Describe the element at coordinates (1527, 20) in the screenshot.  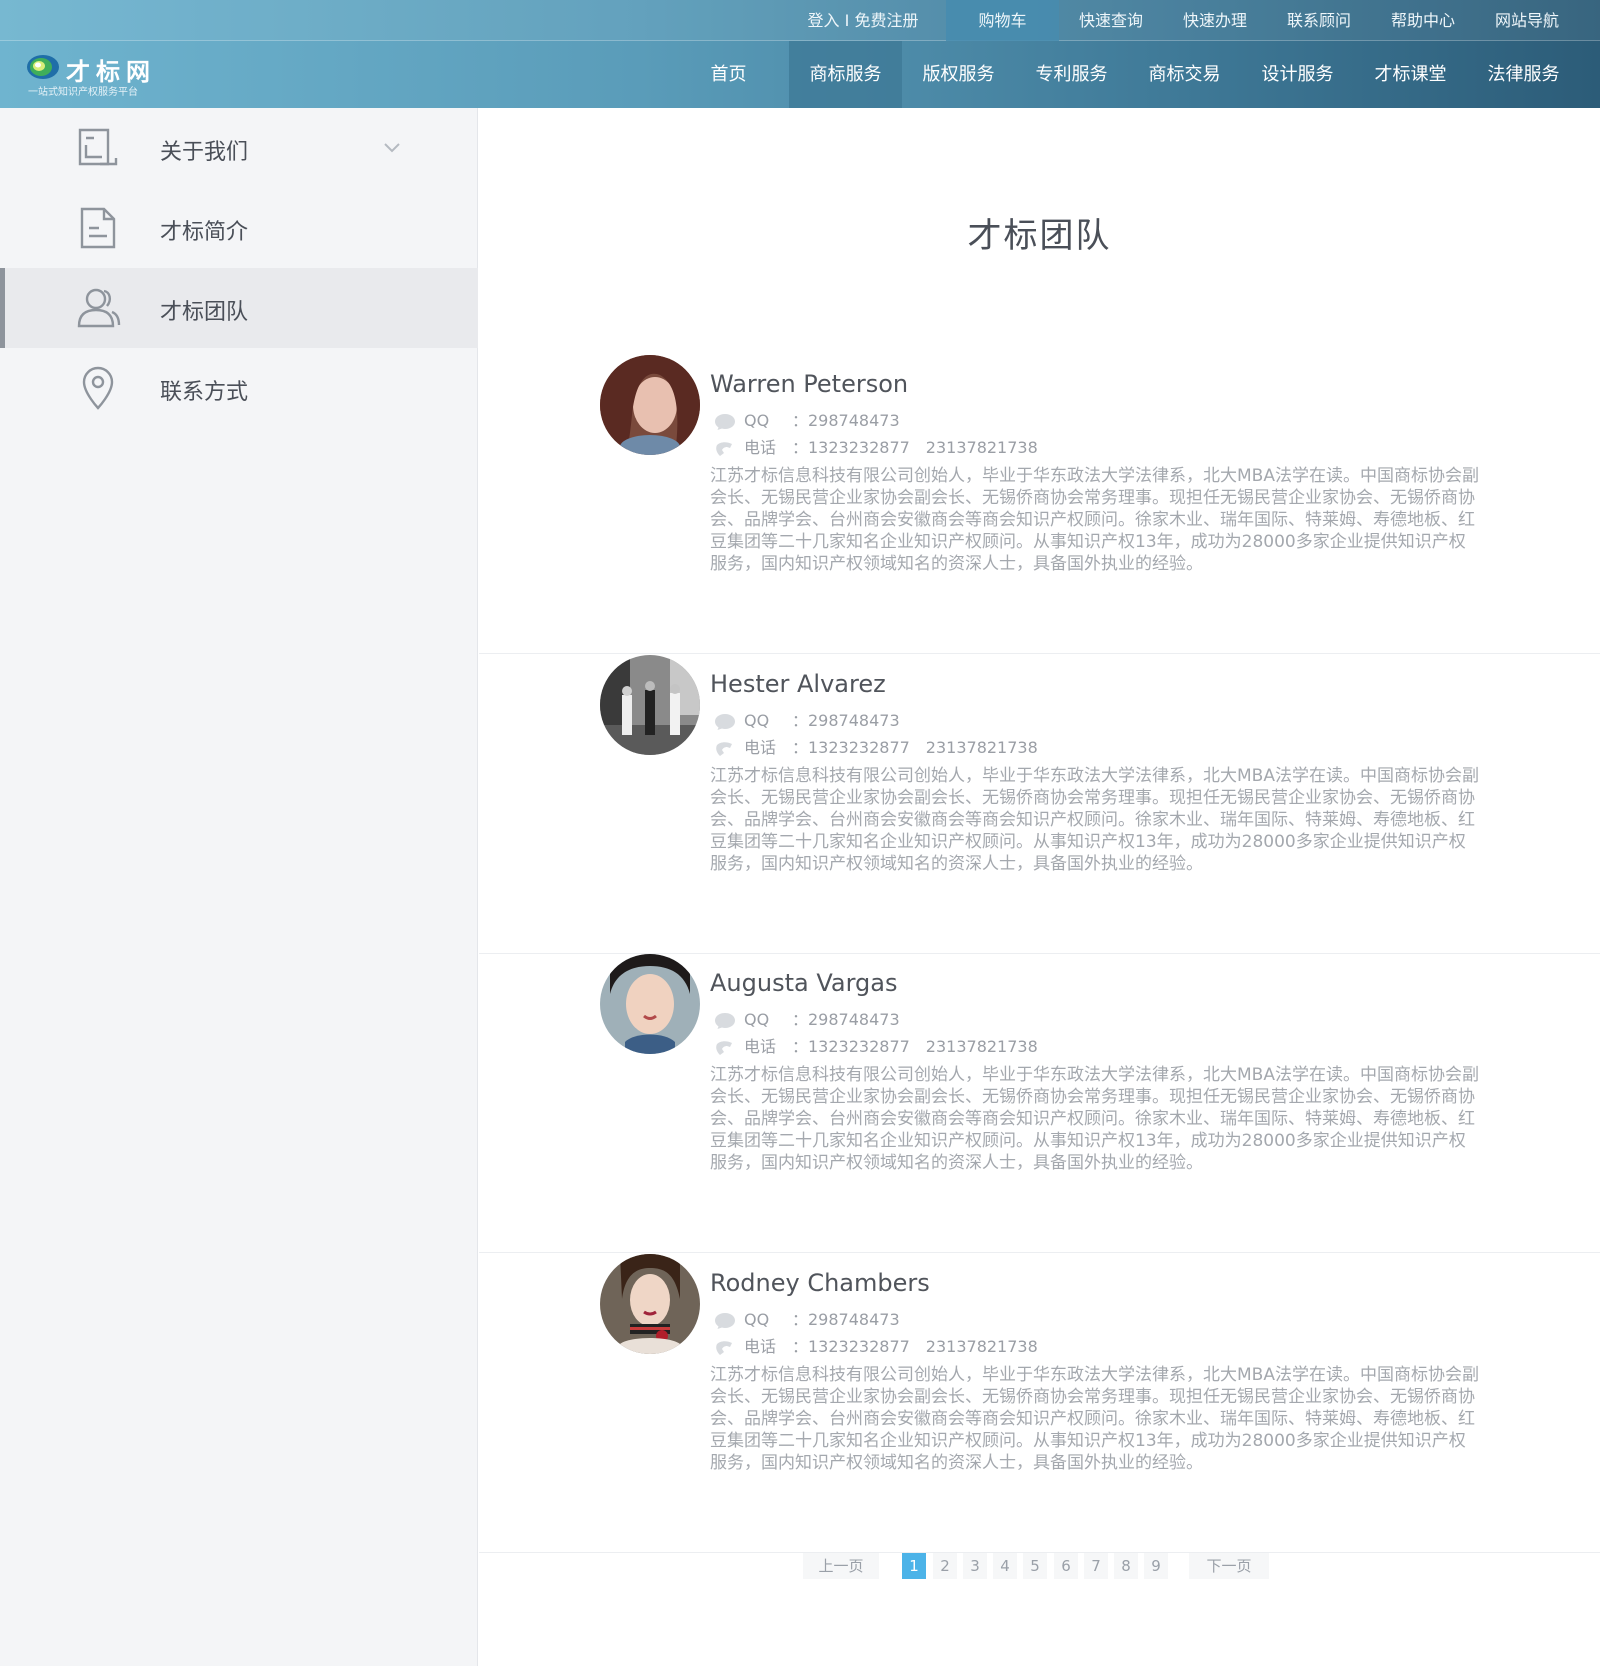
I see `site-nav-link: 网站导航` at that location.